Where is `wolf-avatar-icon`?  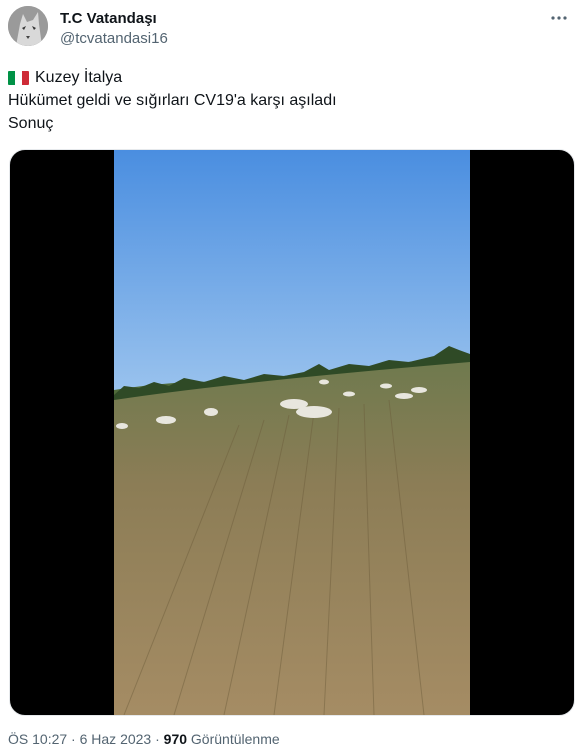 wolf-avatar-icon is located at coordinates (28, 26).